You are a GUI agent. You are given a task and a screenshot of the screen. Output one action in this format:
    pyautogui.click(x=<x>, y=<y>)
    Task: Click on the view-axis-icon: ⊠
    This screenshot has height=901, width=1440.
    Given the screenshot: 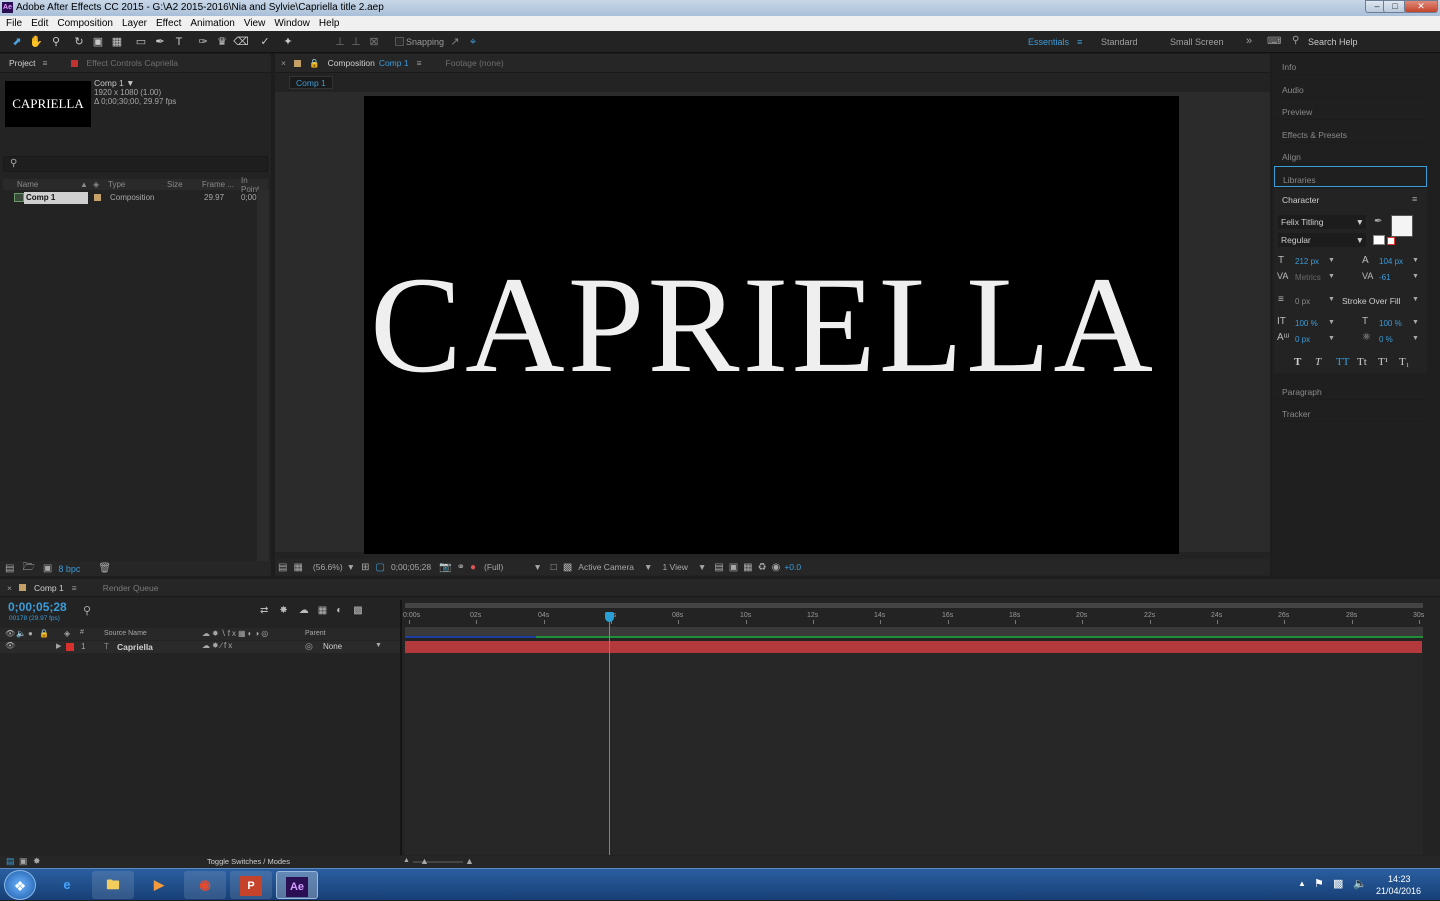 What is the action you would take?
    pyautogui.click(x=374, y=42)
    